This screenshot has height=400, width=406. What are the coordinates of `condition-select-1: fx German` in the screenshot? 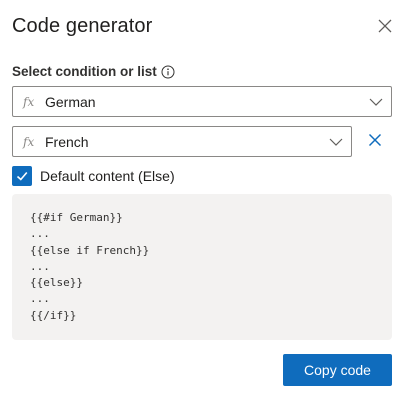 It's located at (202, 101).